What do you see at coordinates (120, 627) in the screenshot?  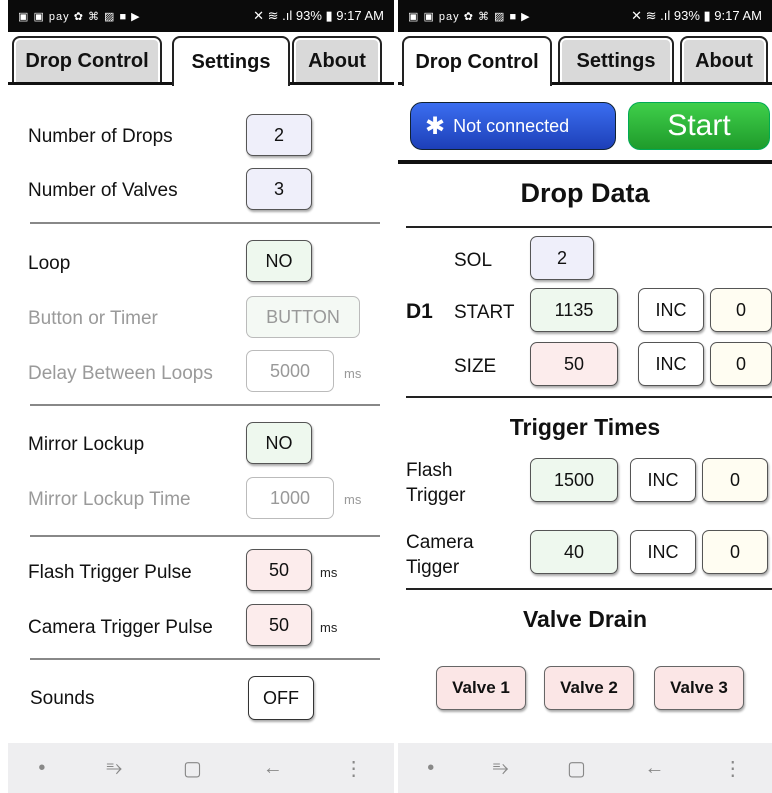 I see `camera-pulse-label: Camera Trigger Pulse` at bounding box center [120, 627].